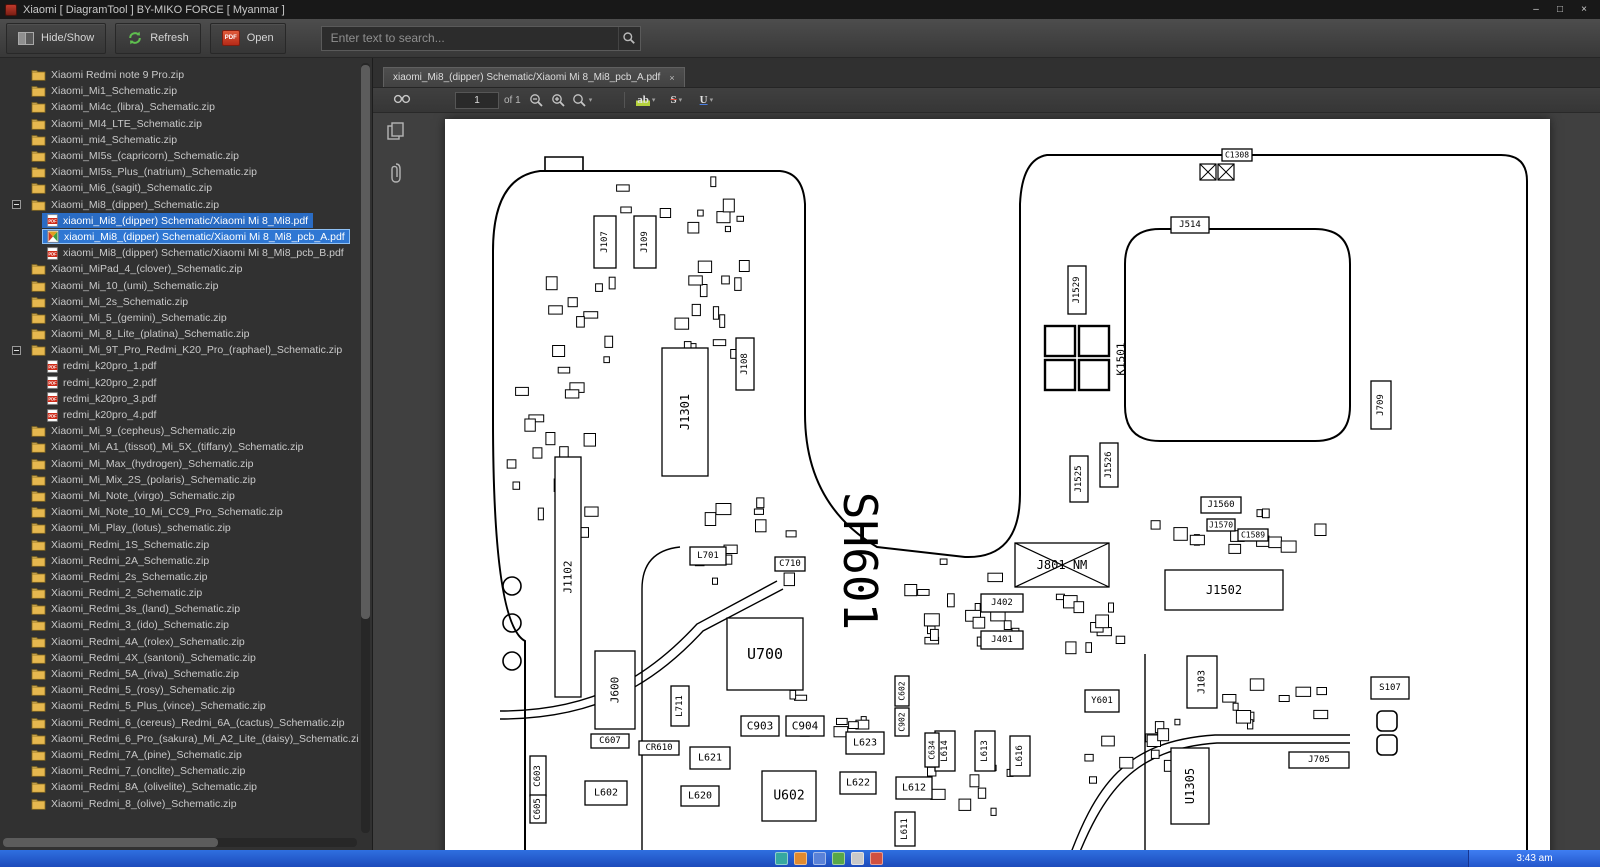  I want to click on tree-item: Xiaomi_Mi_8_Lite_(platina)_Schematic.zip, so click(179, 334).